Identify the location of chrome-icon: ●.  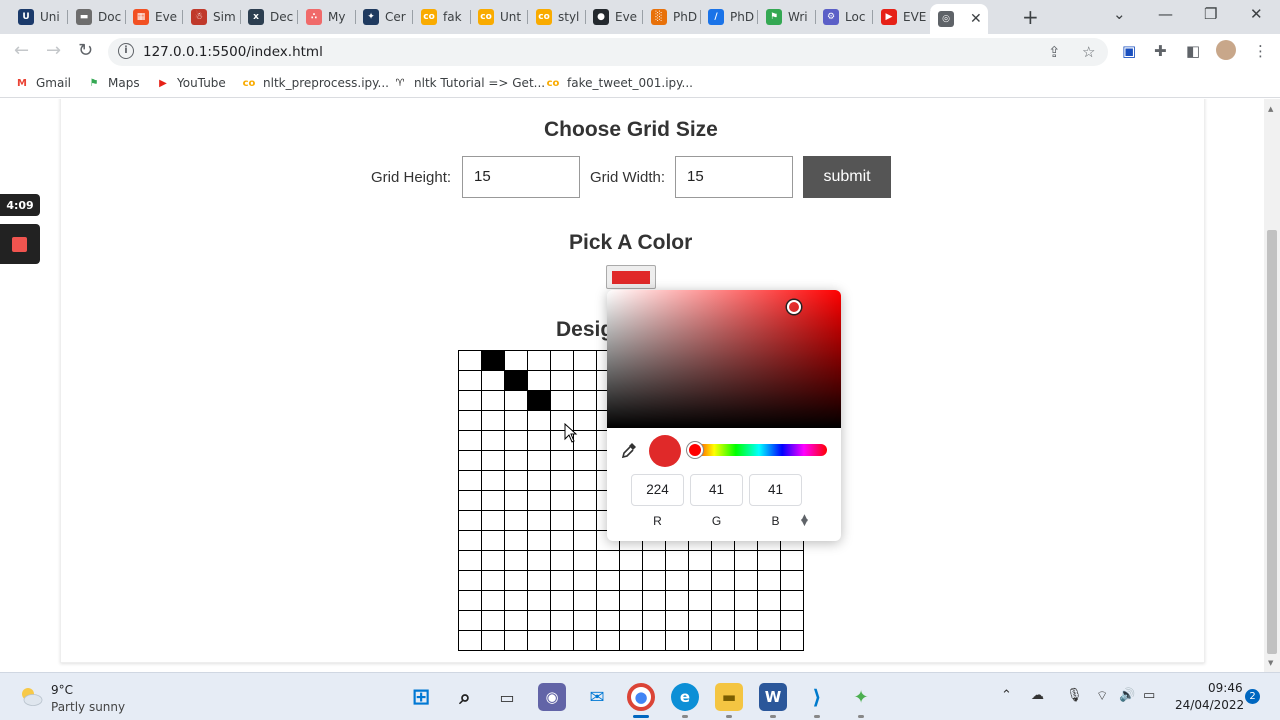
(641, 697).